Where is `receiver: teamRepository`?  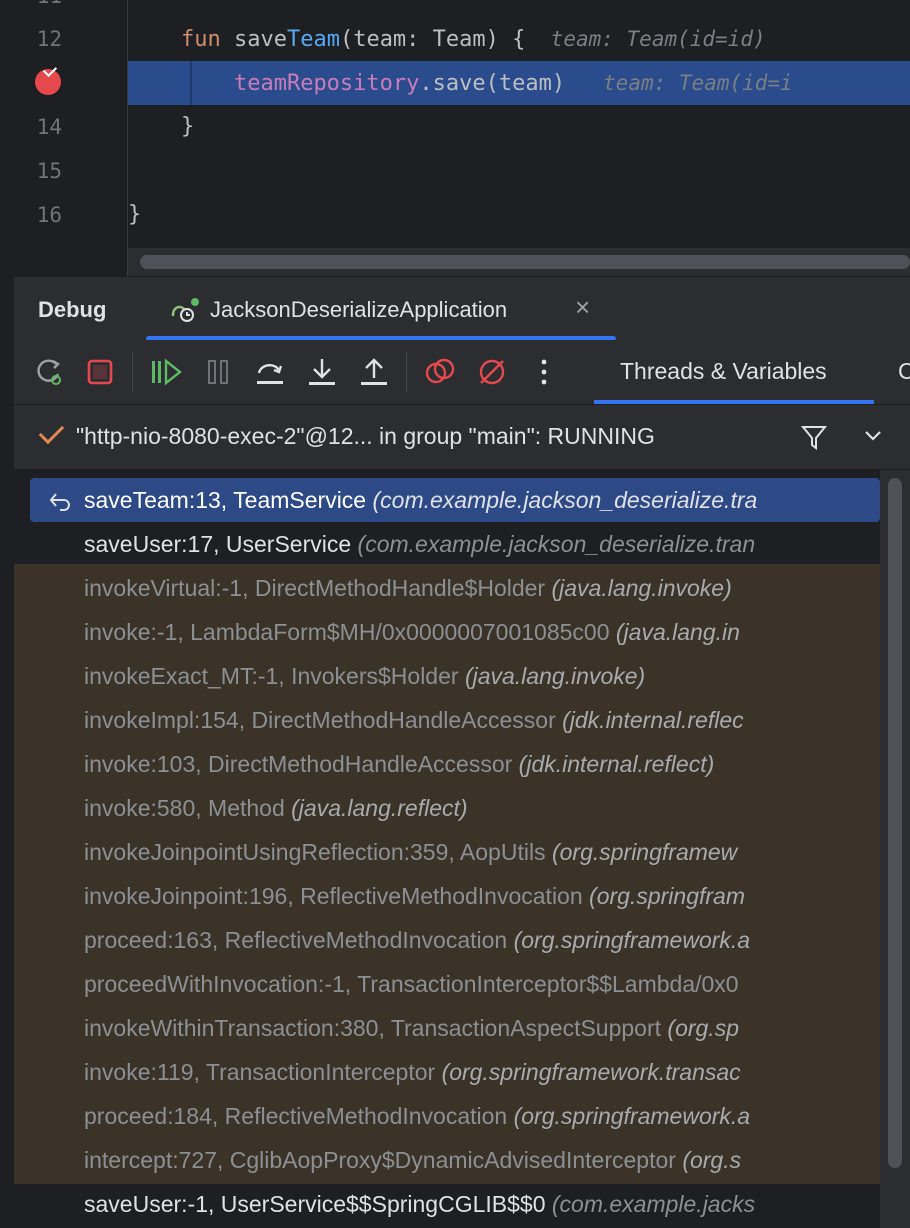 receiver: teamRepository is located at coordinates (326, 83).